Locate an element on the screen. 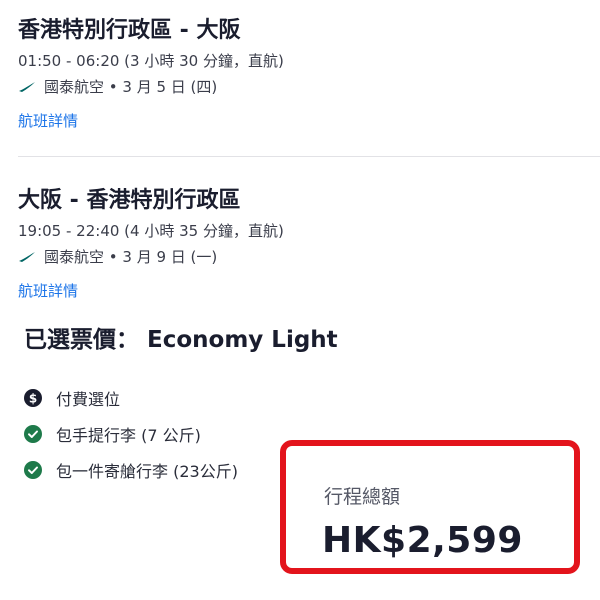  outbound-route-title: 香港特別行政區 - 大阪 is located at coordinates (129, 30).